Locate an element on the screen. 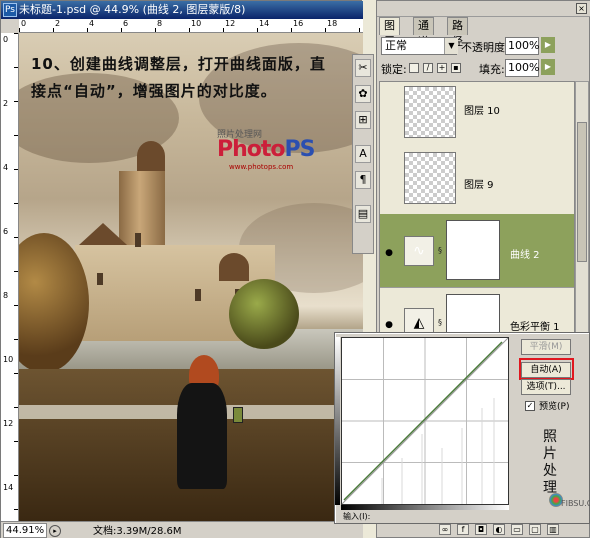  lock-transparency-icon is located at coordinates (414, 68).